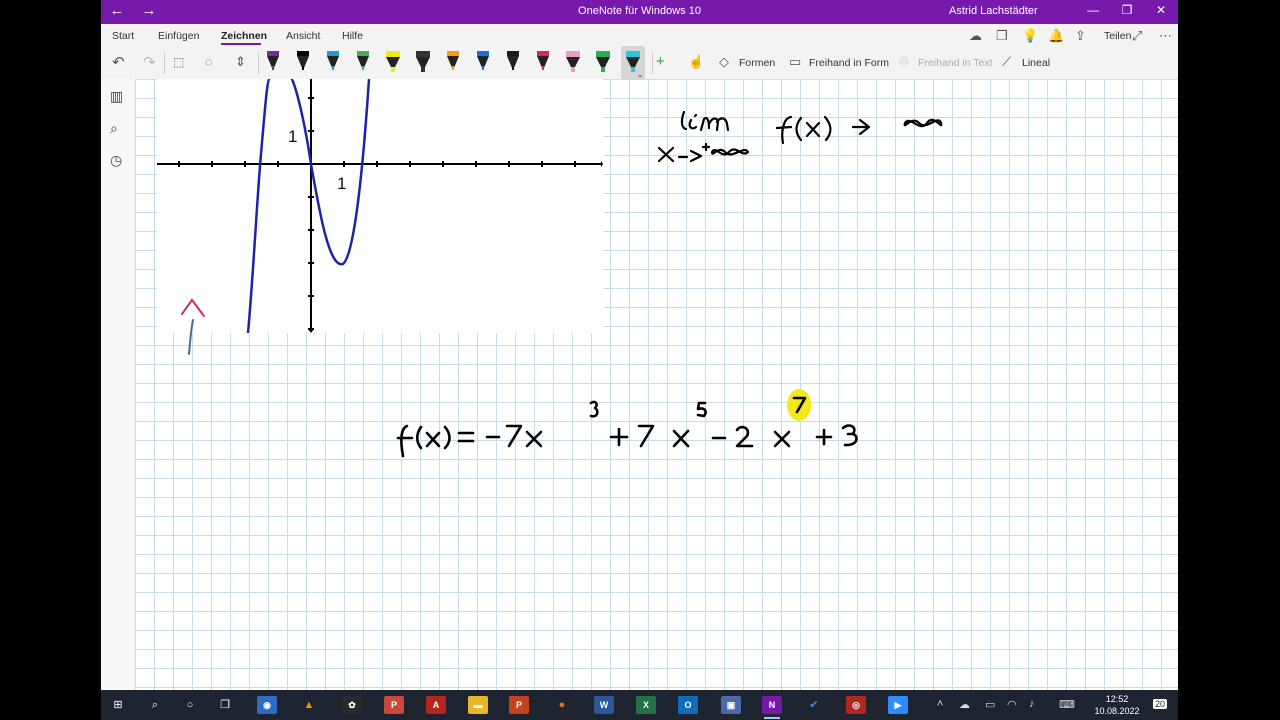  I want to click on volume-icon: ♪, so click(1032, 704).